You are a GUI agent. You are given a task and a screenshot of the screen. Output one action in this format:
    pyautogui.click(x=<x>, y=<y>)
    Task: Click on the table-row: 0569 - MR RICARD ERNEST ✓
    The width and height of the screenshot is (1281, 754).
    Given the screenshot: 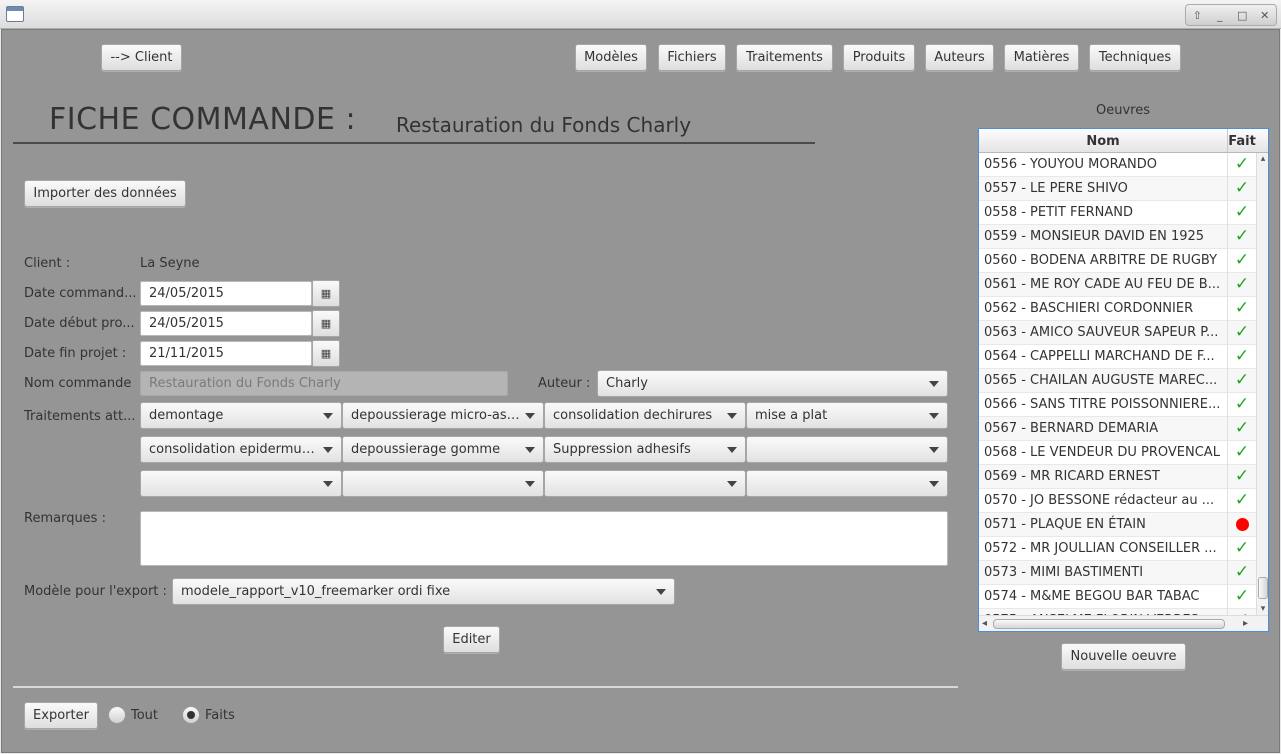 What is the action you would take?
    pyautogui.click(x=1117, y=476)
    